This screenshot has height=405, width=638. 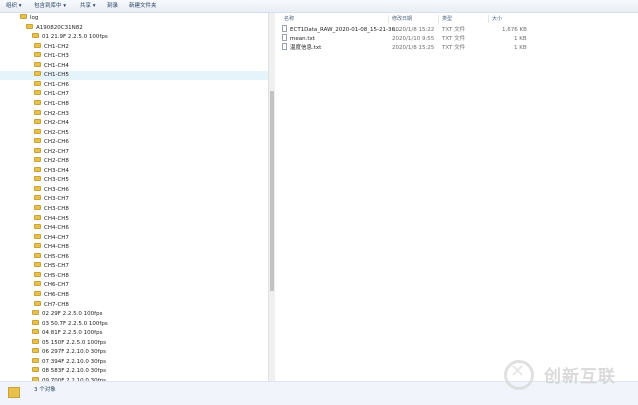 I want to click on tree-item-label: CH1-CH3, so click(x=56, y=56).